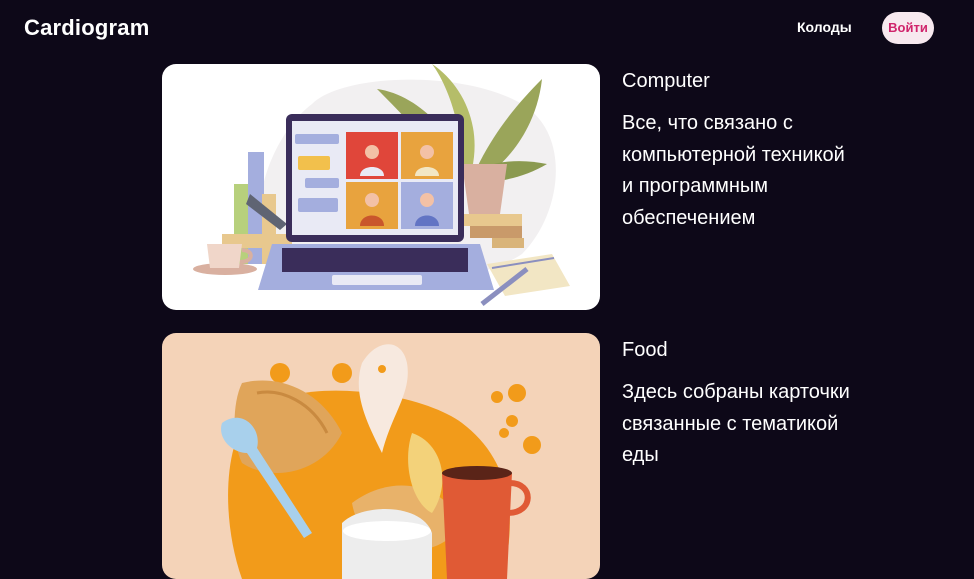 This screenshot has width=974, height=579. Describe the element at coordinates (487, 29) in the screenshot. I see `top-nav: Cardiogram Колоды Войти` at that location.